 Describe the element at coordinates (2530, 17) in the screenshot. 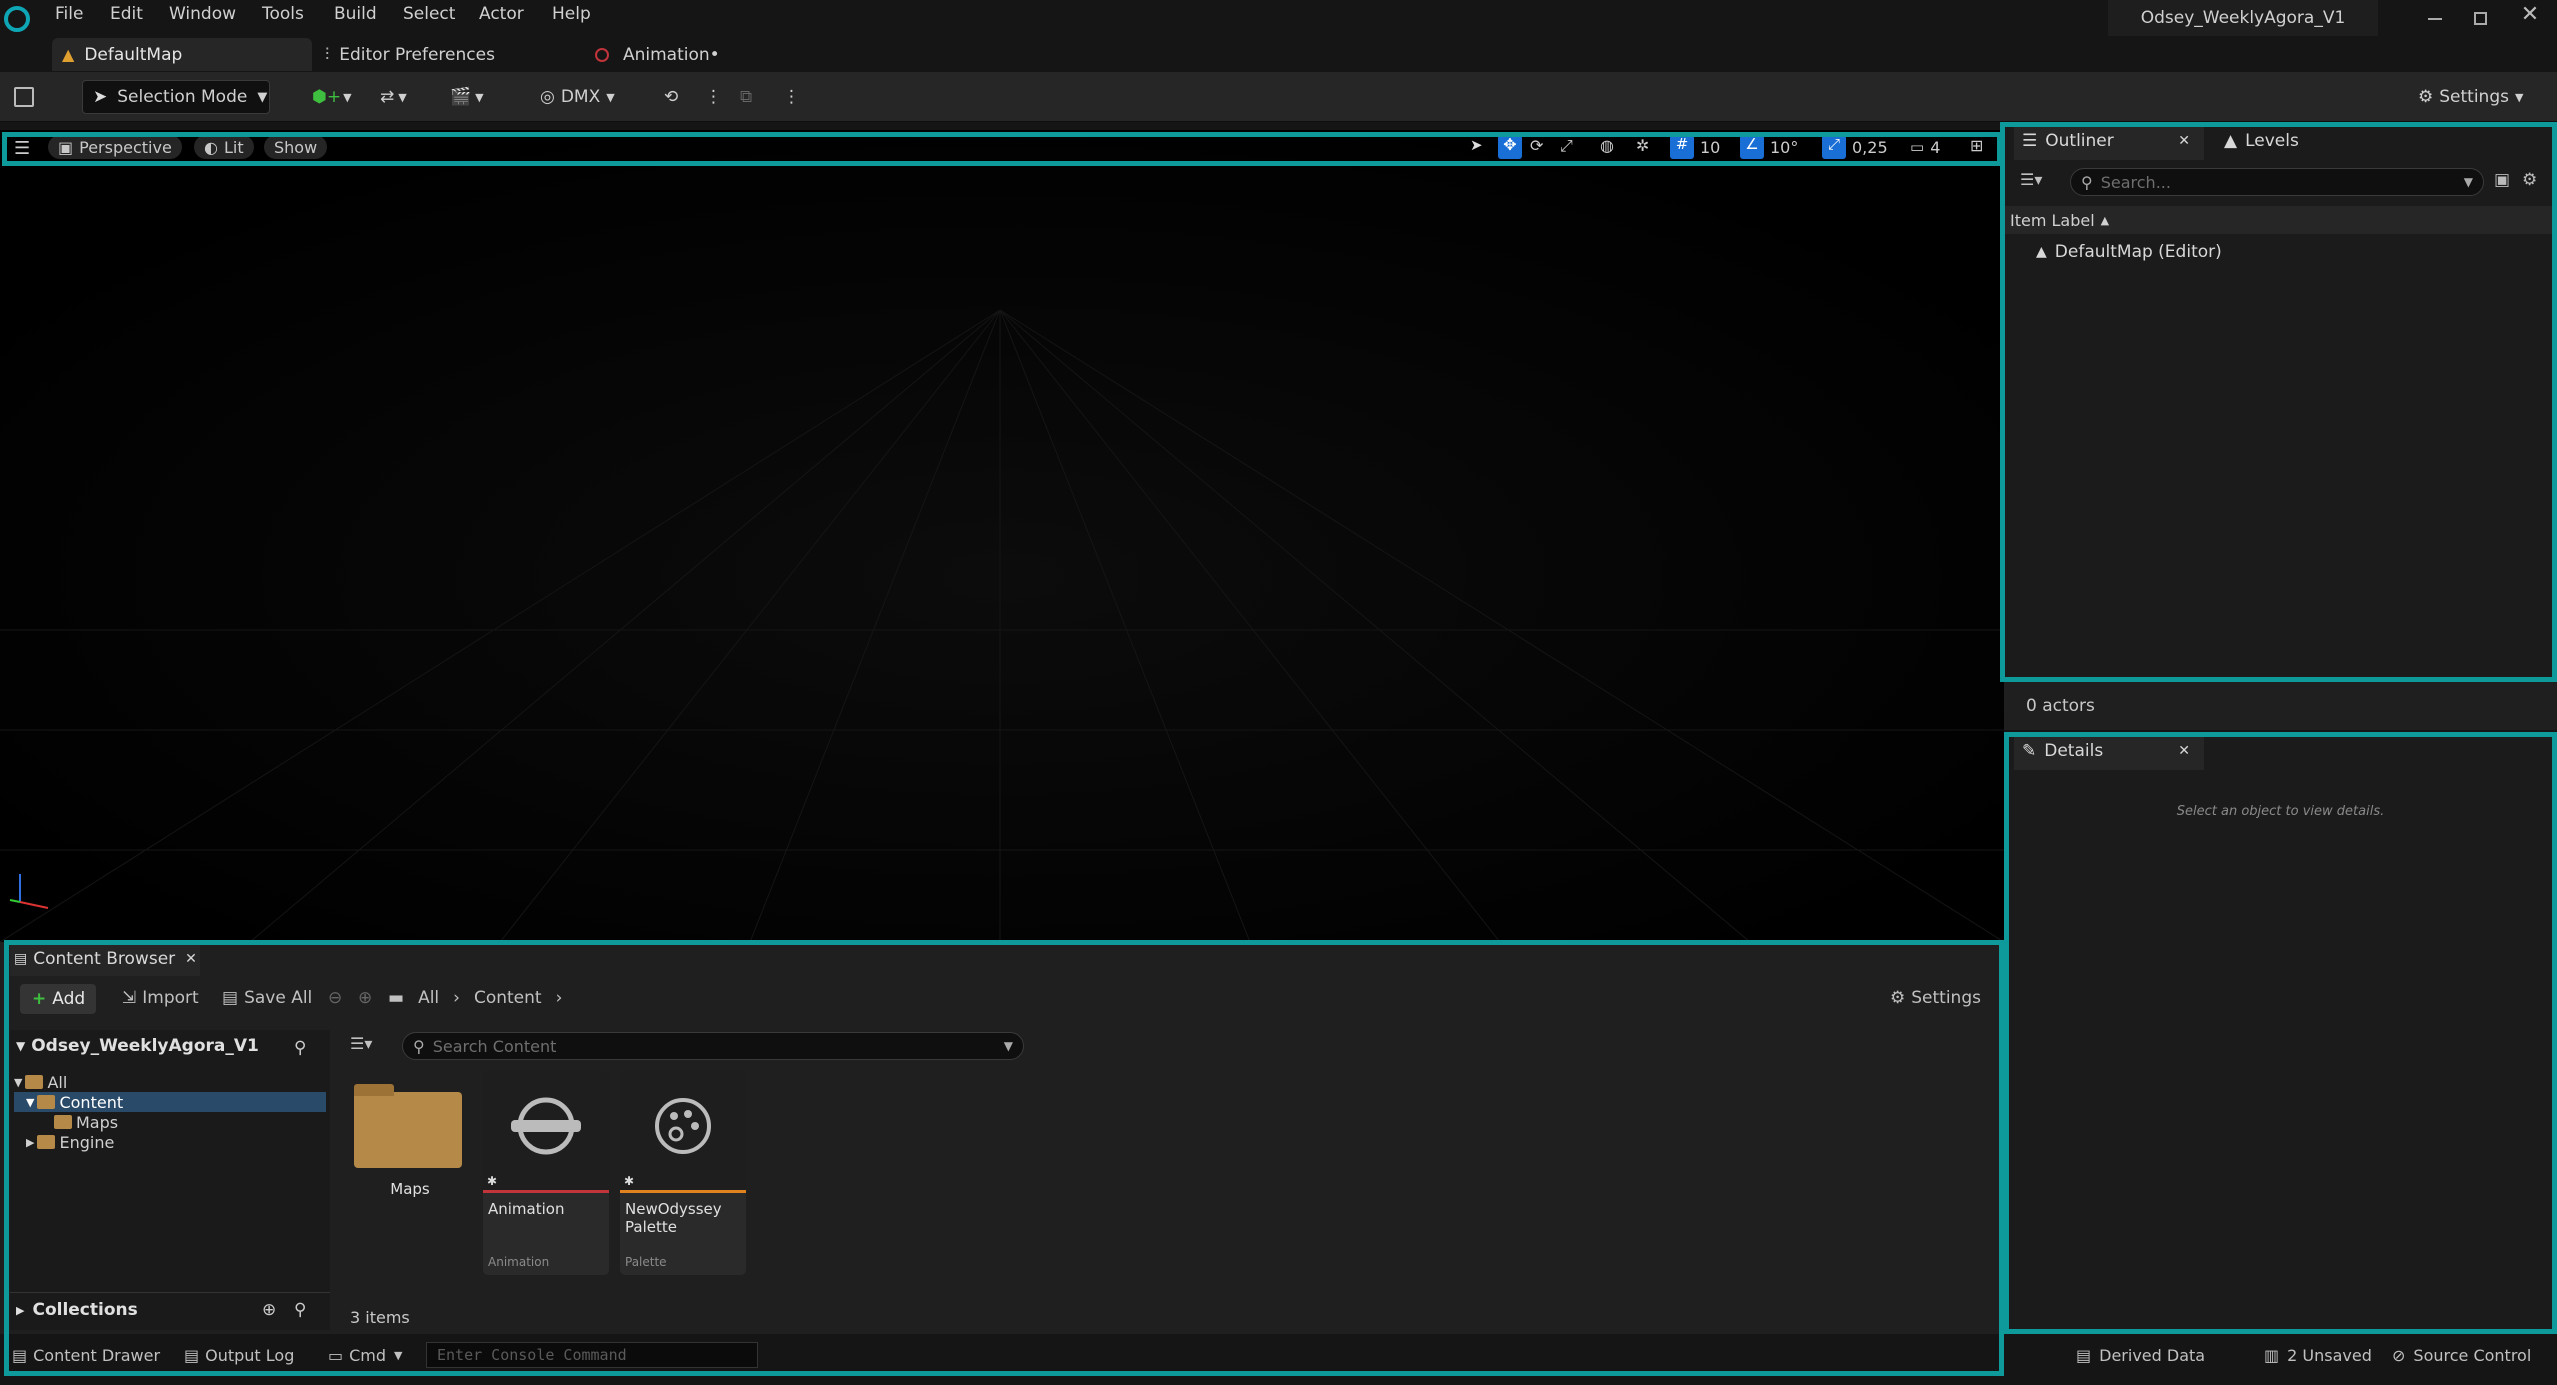

I see `close-window-icon: ✕` at that location.